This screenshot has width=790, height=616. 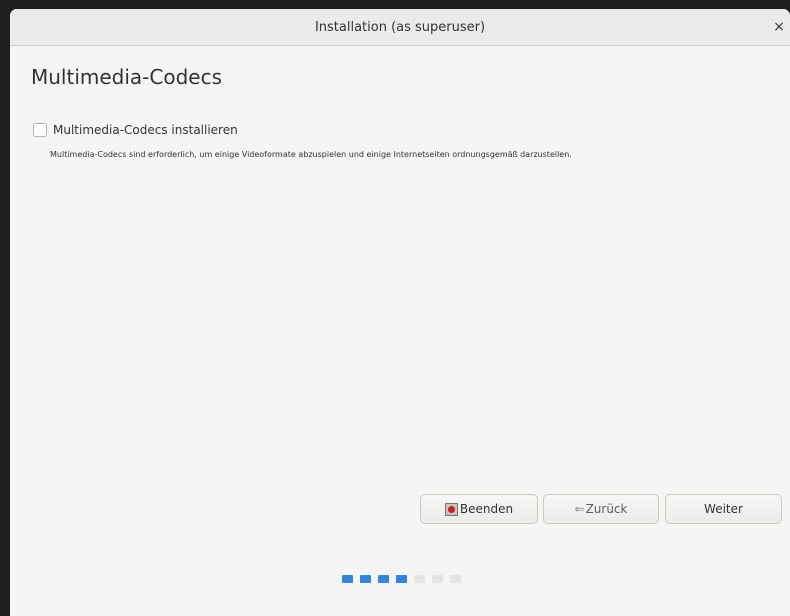 I want to click on back-button: ⇐ Zurück, so click(x=601, y=509).